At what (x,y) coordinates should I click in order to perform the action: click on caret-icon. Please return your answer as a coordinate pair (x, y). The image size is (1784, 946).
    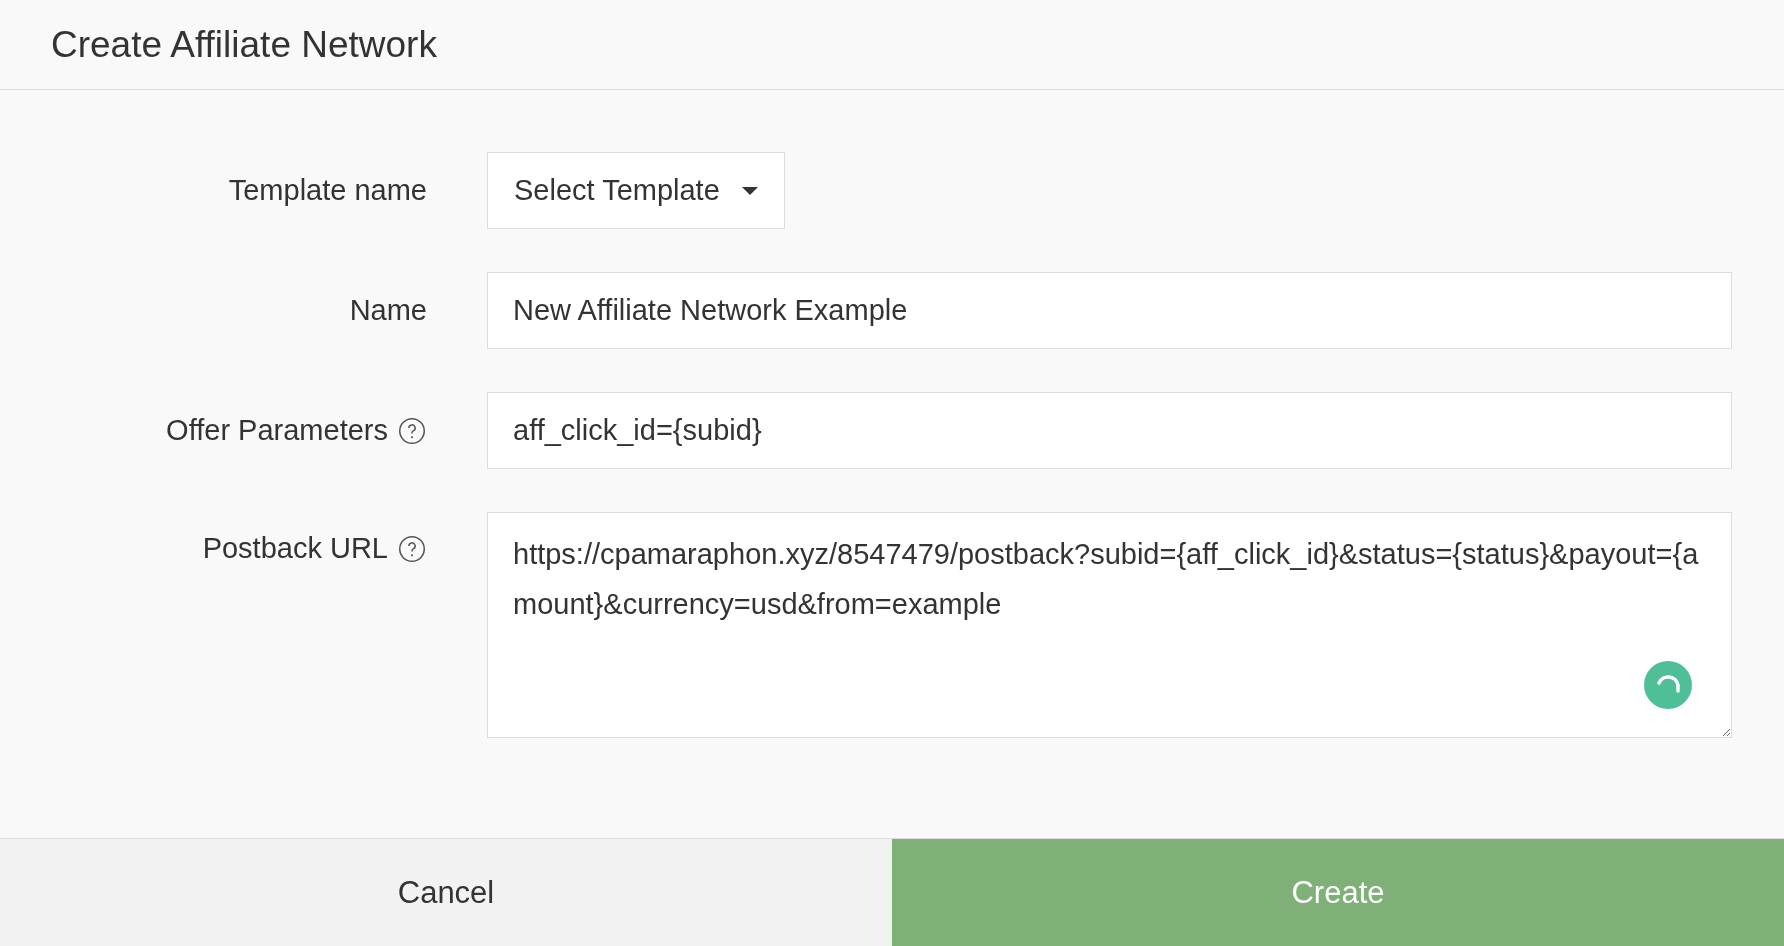
    Looking at the image, I should click on (749, 190).